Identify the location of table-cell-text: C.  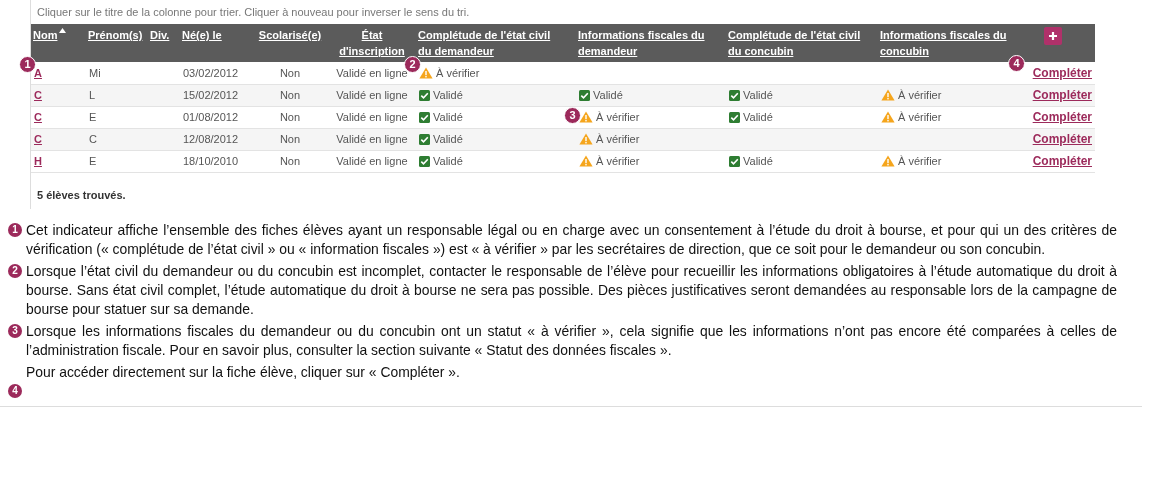
(93, 139).